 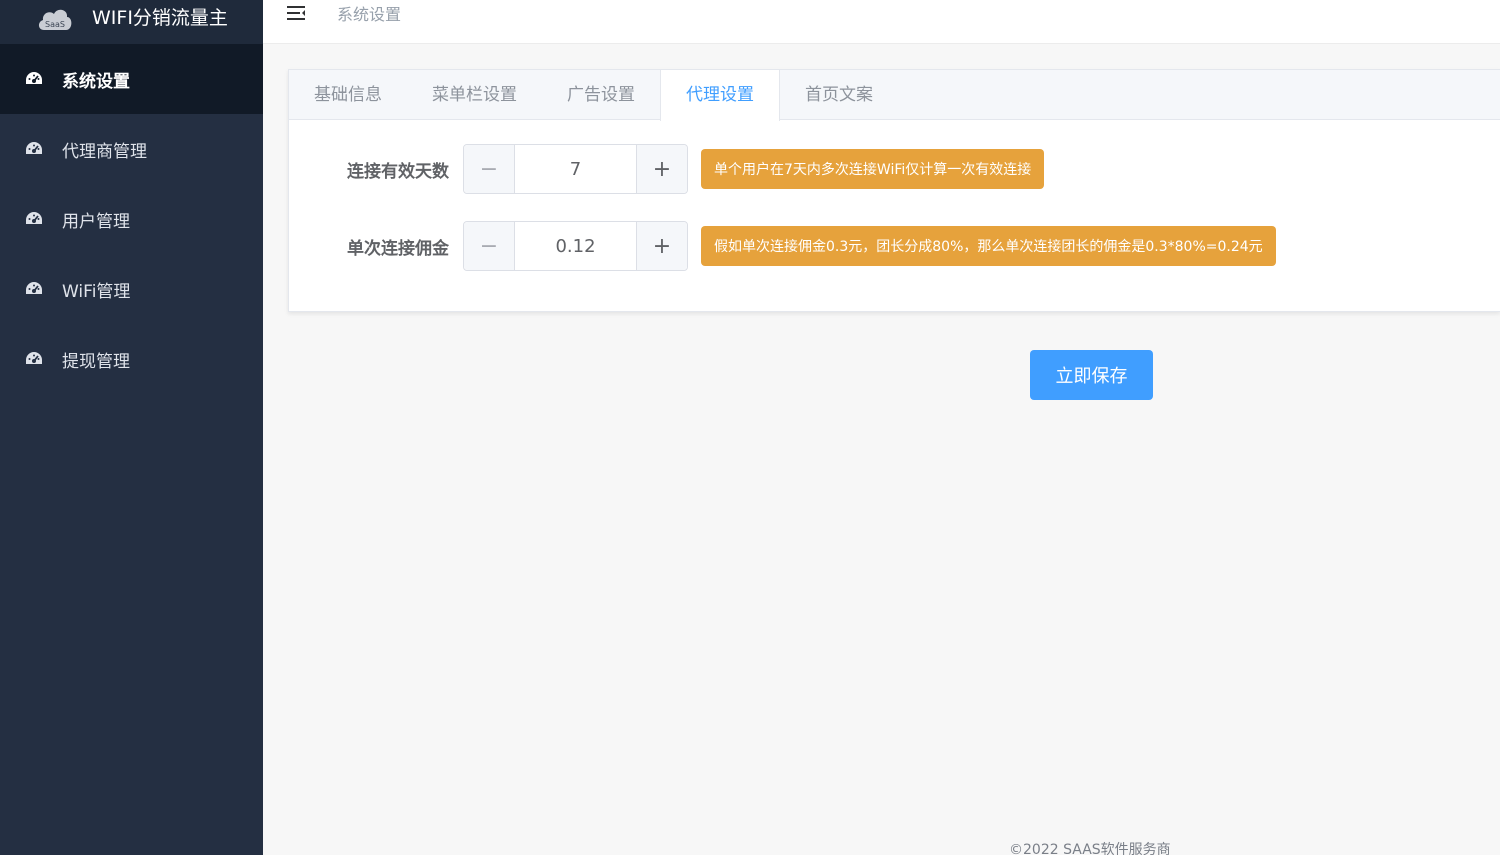 I want to click on menu-fold-icon, so click(x=296, y=13).